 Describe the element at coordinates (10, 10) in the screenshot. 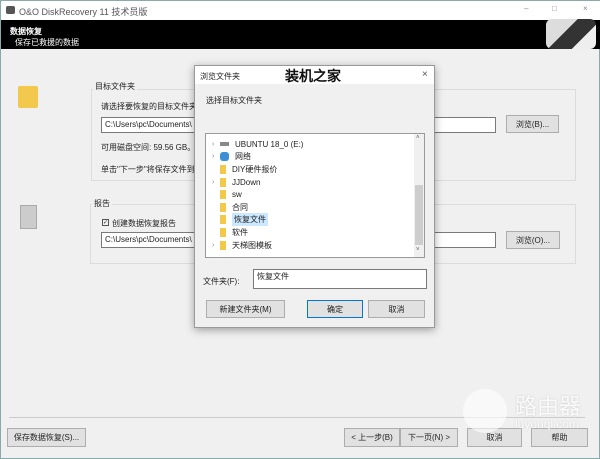

I see `app-icon` at that location.